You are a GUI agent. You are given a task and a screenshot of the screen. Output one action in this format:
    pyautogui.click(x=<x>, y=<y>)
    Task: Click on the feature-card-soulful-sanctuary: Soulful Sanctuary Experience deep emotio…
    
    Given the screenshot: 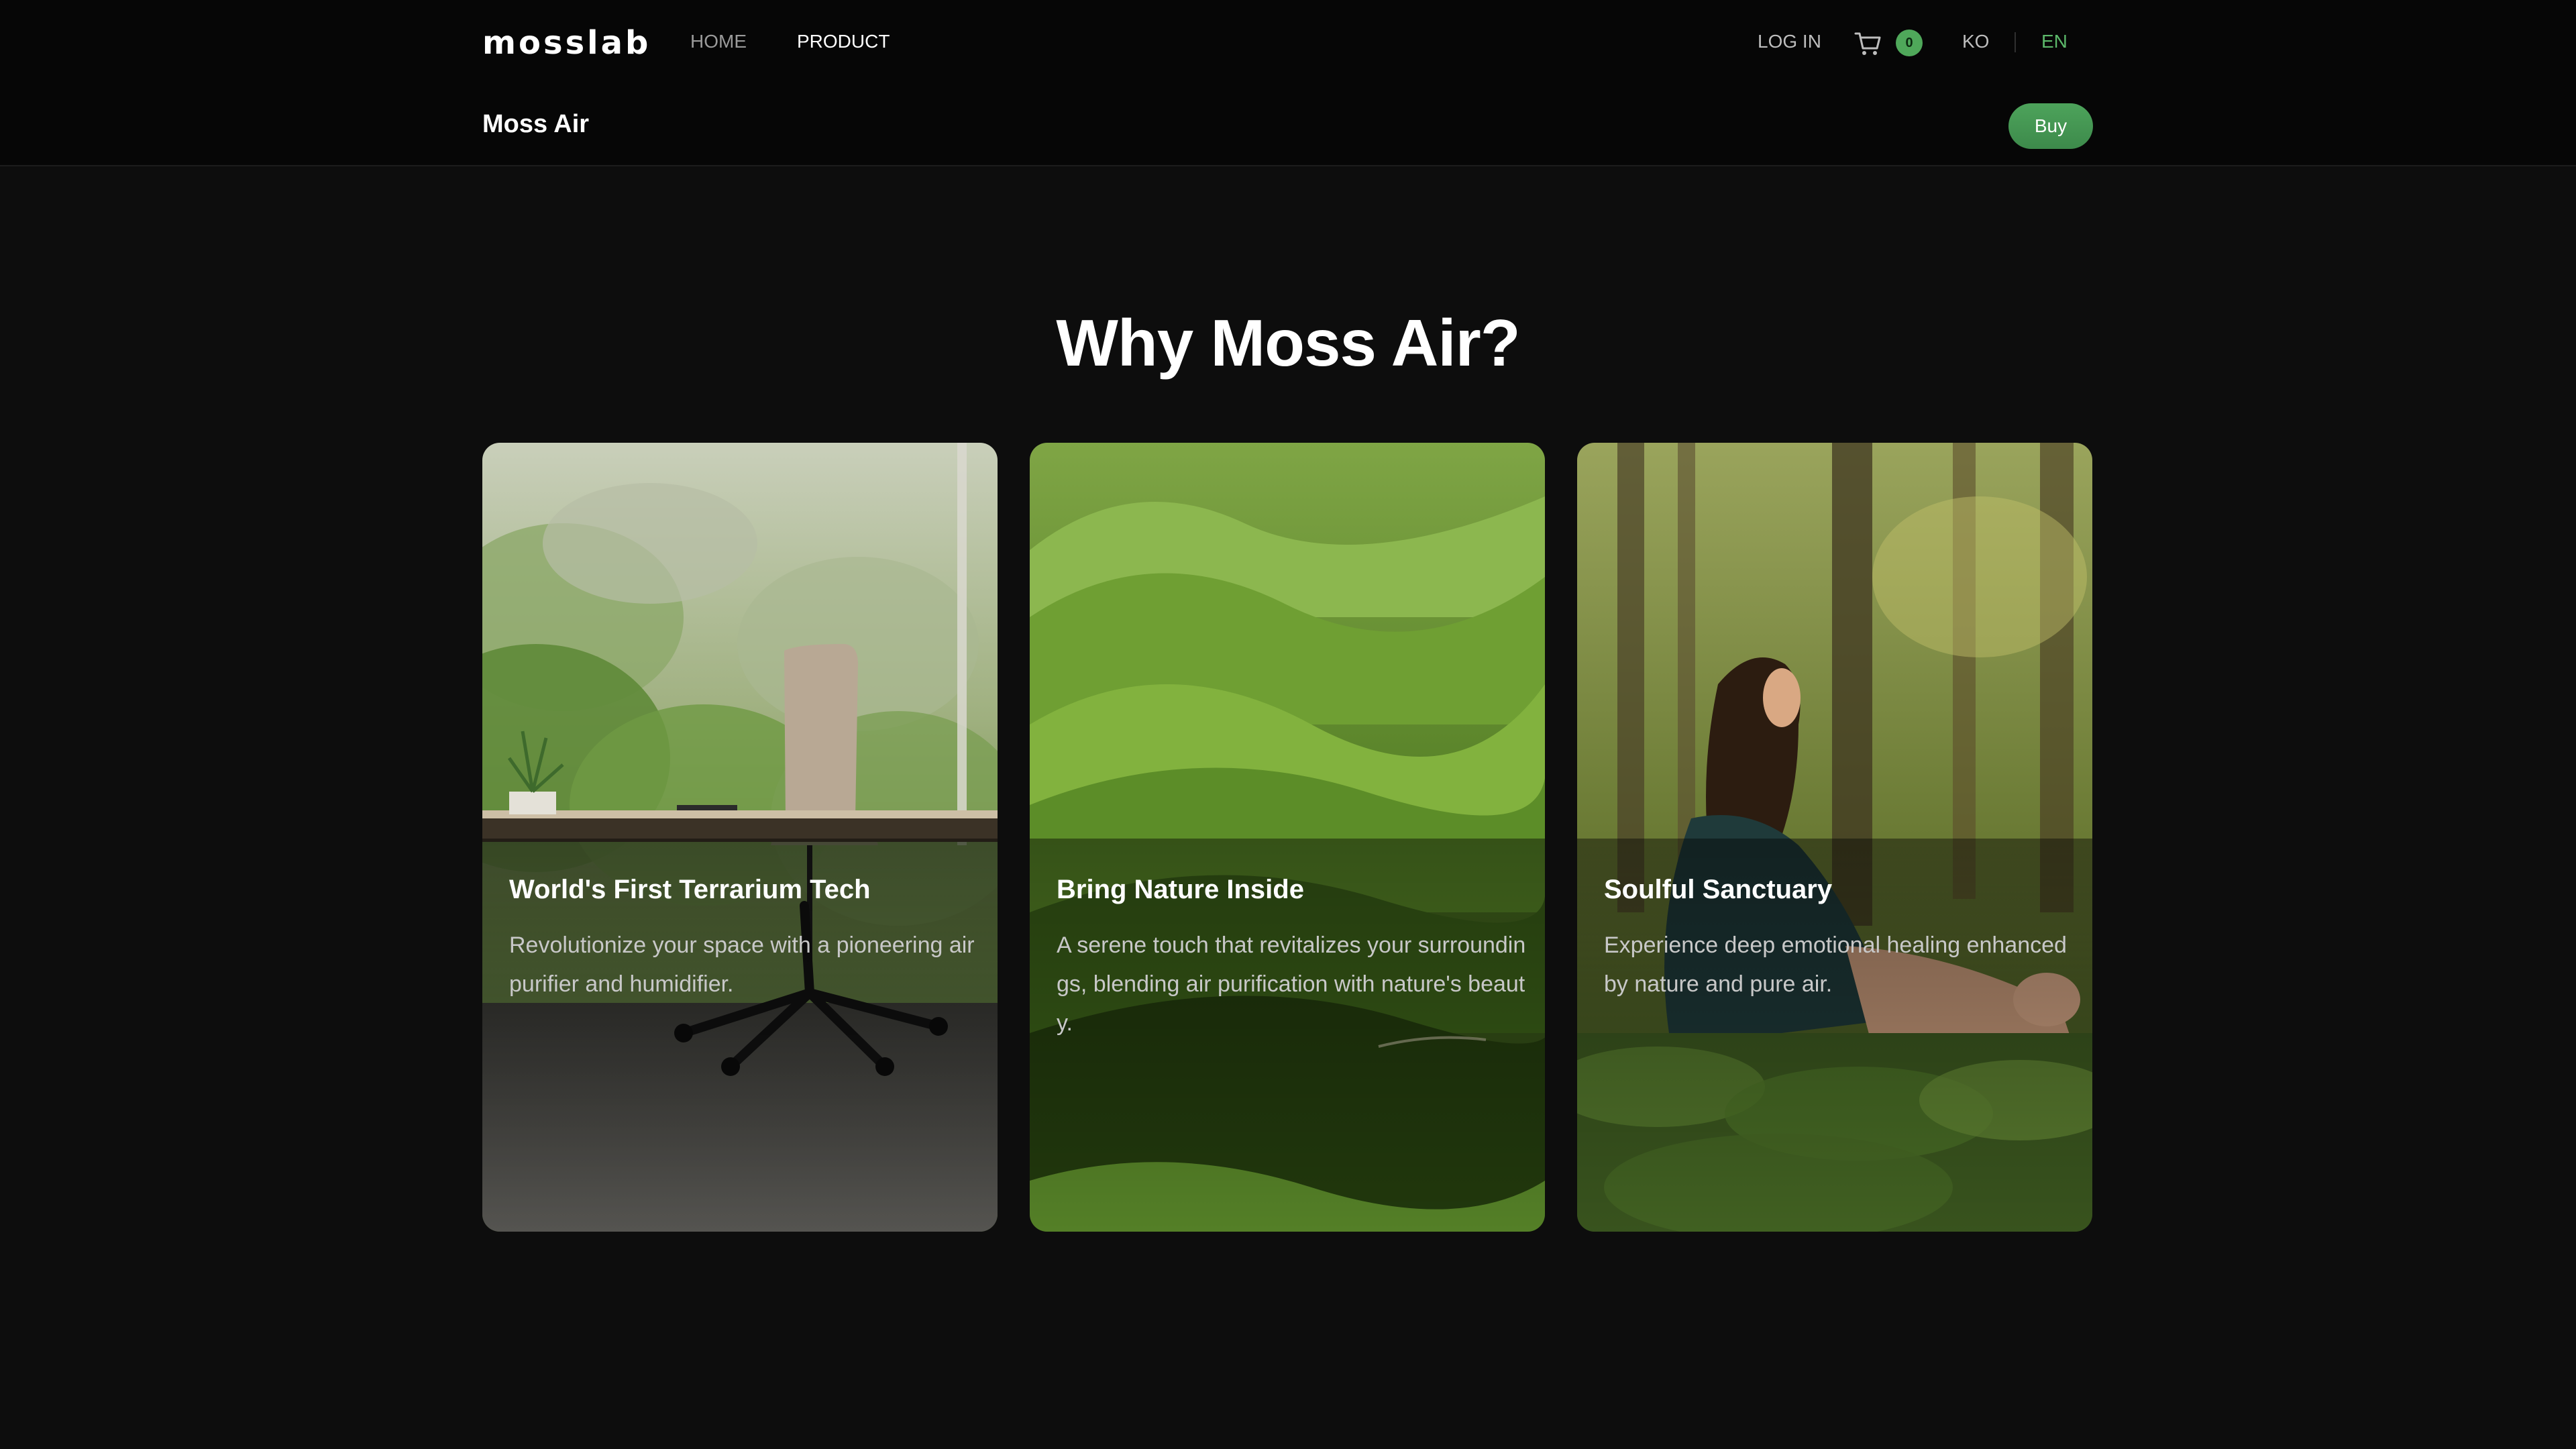 What is the action you would take?
    pyautogui.click(x=1834, y=837)
    